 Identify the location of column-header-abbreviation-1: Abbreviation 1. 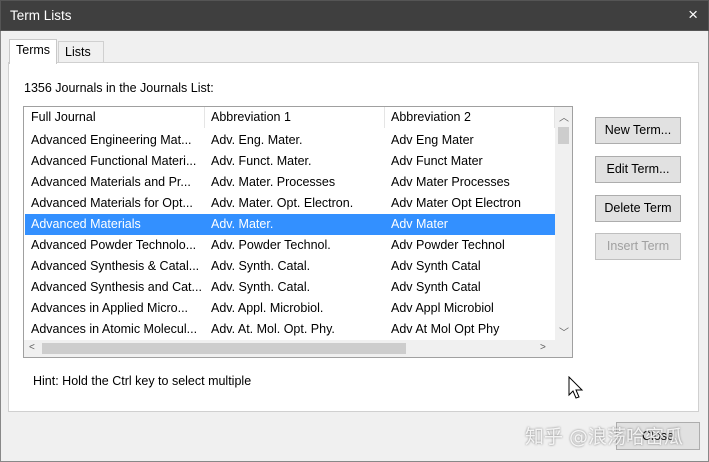
(295, 117).